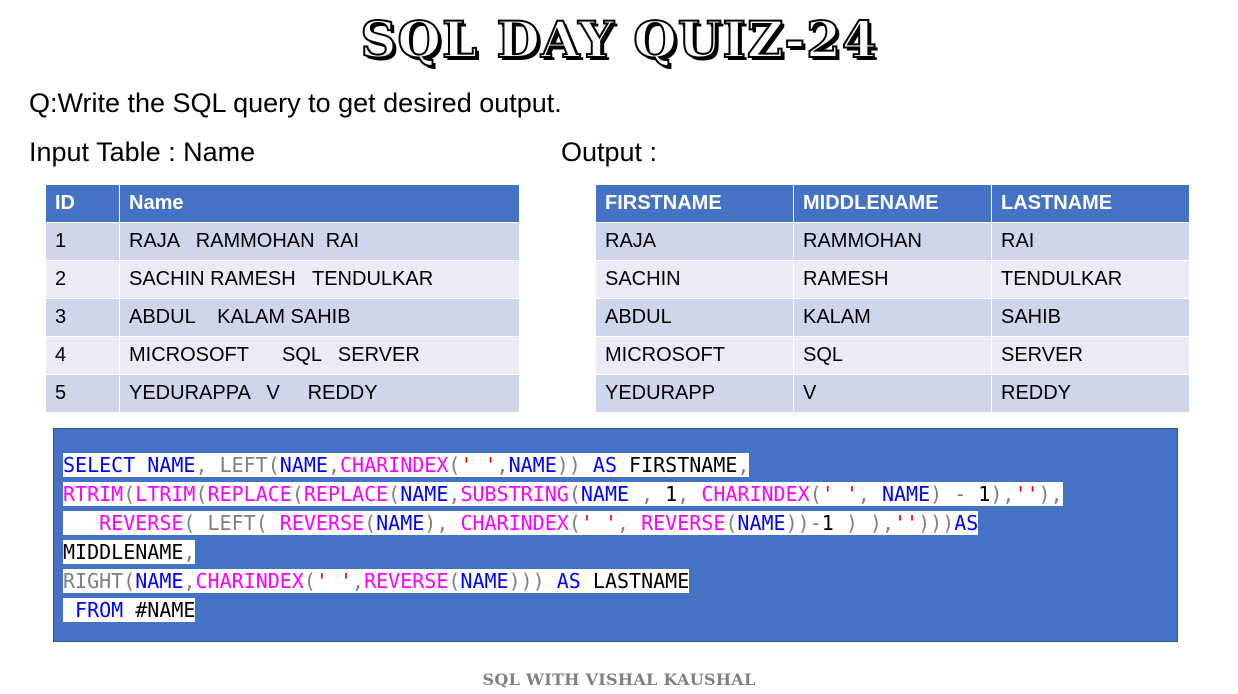 The image size is (1238, 694). What do you see at coordinates (851, 523) in the screenshot?
I see `code-token: )` at bounding box center [851, 523].